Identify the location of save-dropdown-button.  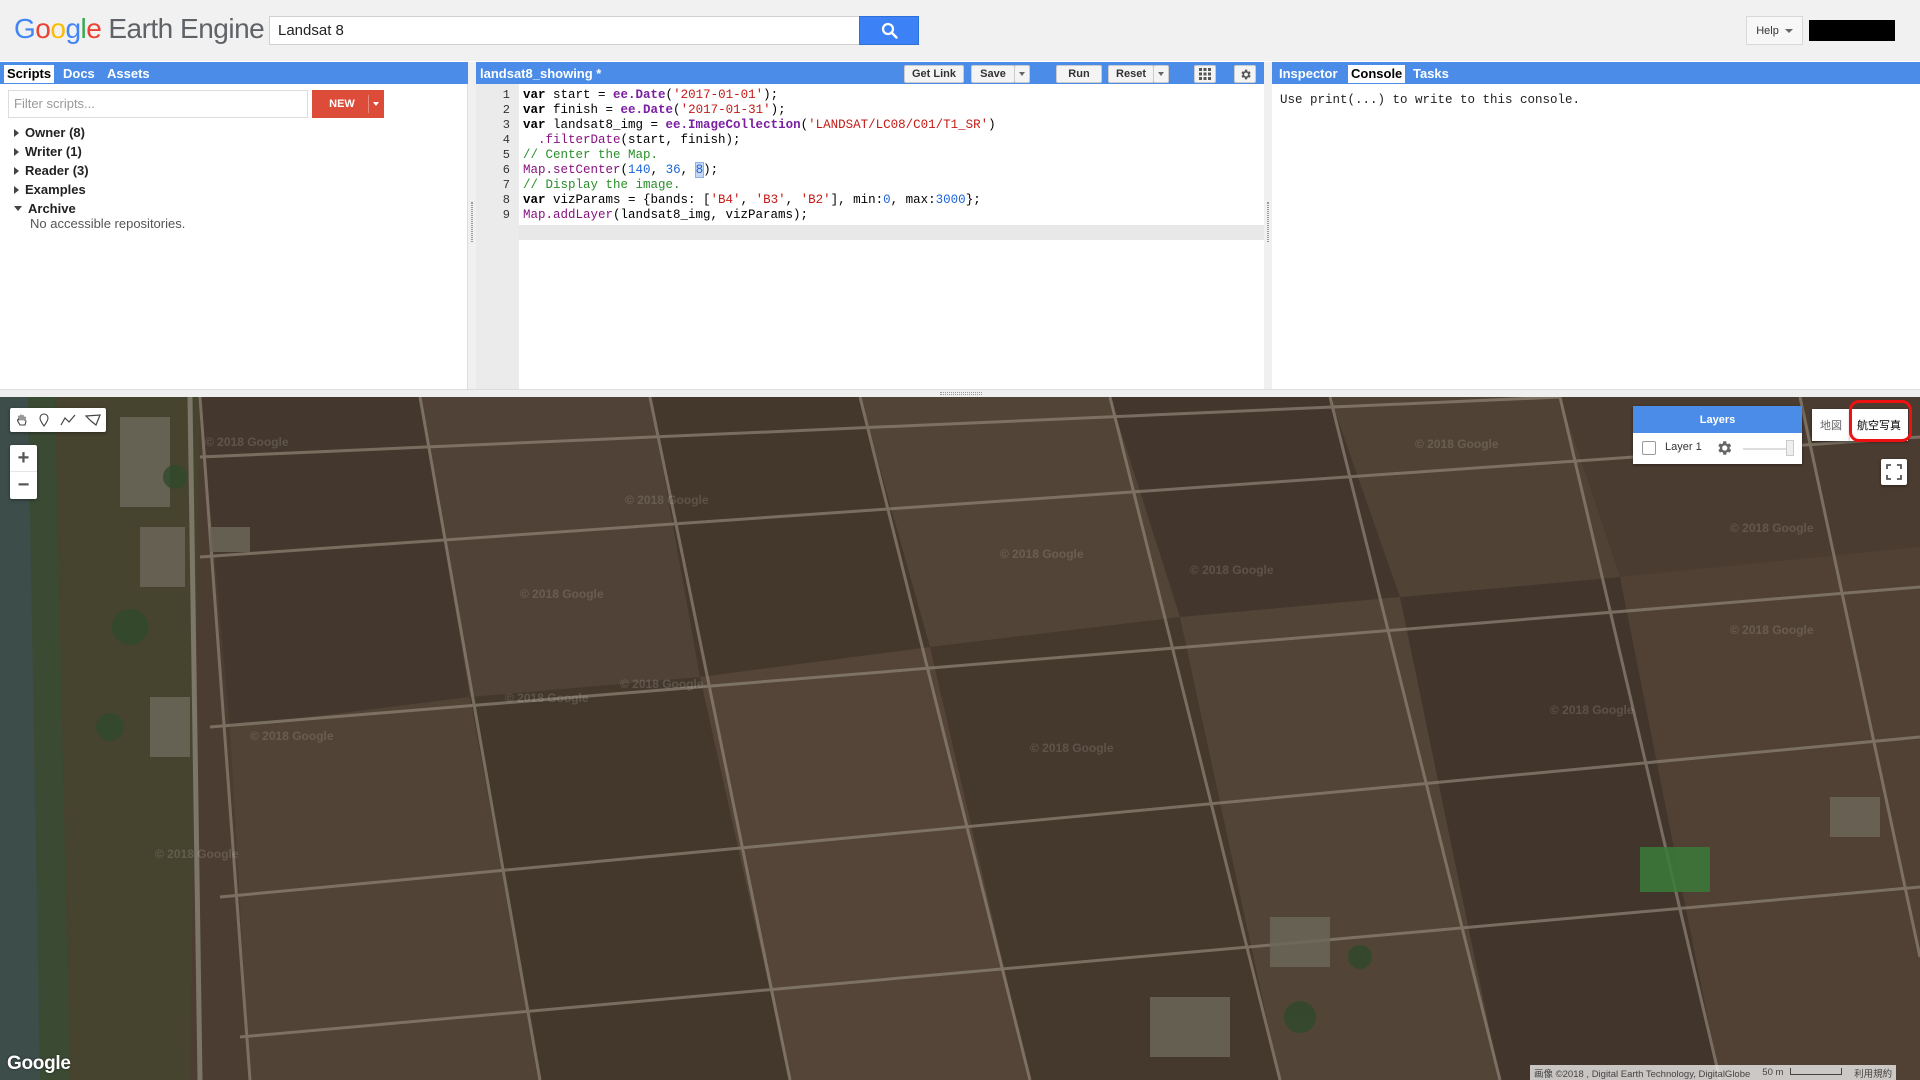
(1022, 74).